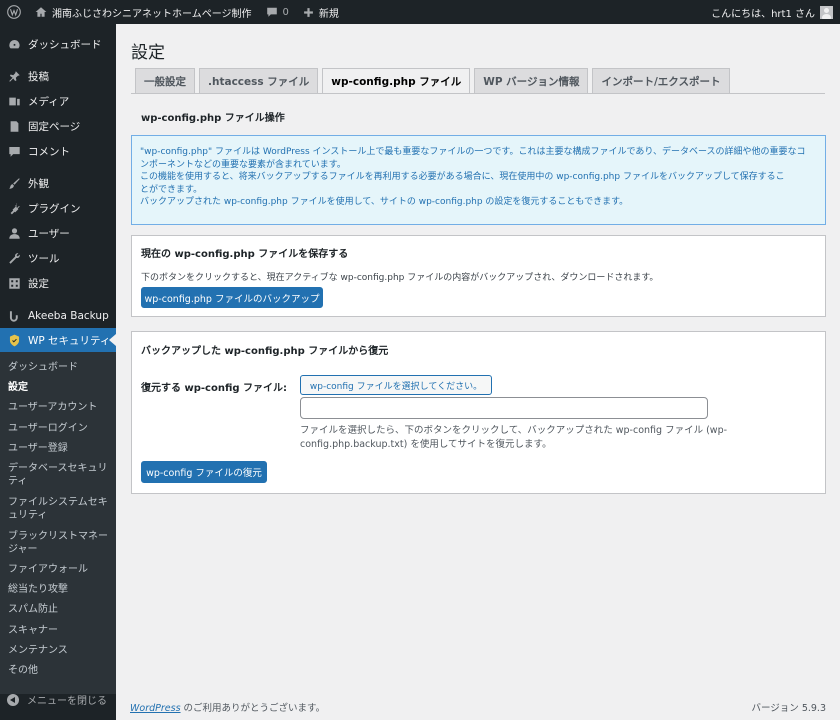 The height and width of the screenshot is (720, 840). Describe the element at coordinates (245, 254) in the screenshot. I see `panel-title: 現在の wp-config.php ファイルを保存する` at that location.